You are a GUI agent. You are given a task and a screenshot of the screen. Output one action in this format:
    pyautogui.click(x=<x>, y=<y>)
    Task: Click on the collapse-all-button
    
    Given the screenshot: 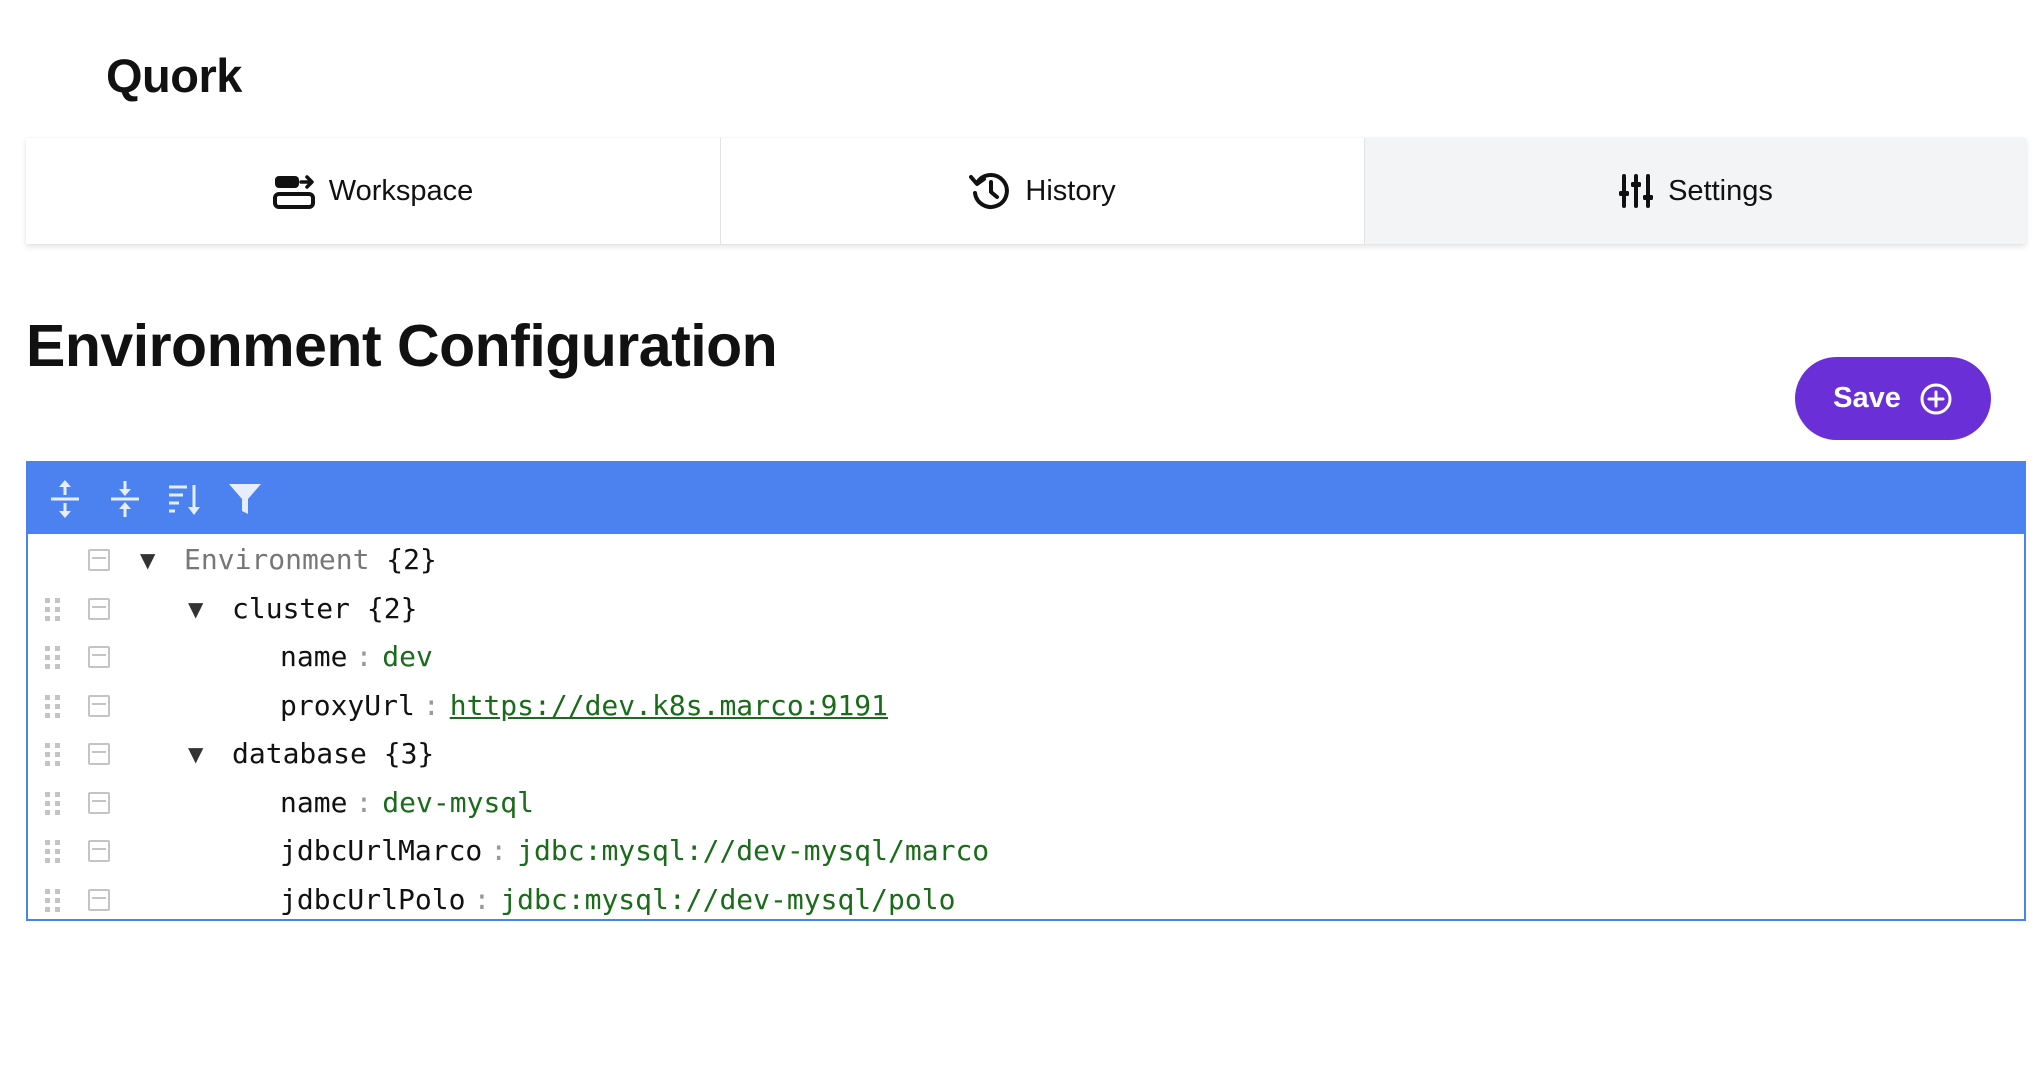 What is the action you would take?
    pyautogui.click(x=125, y=499)
    